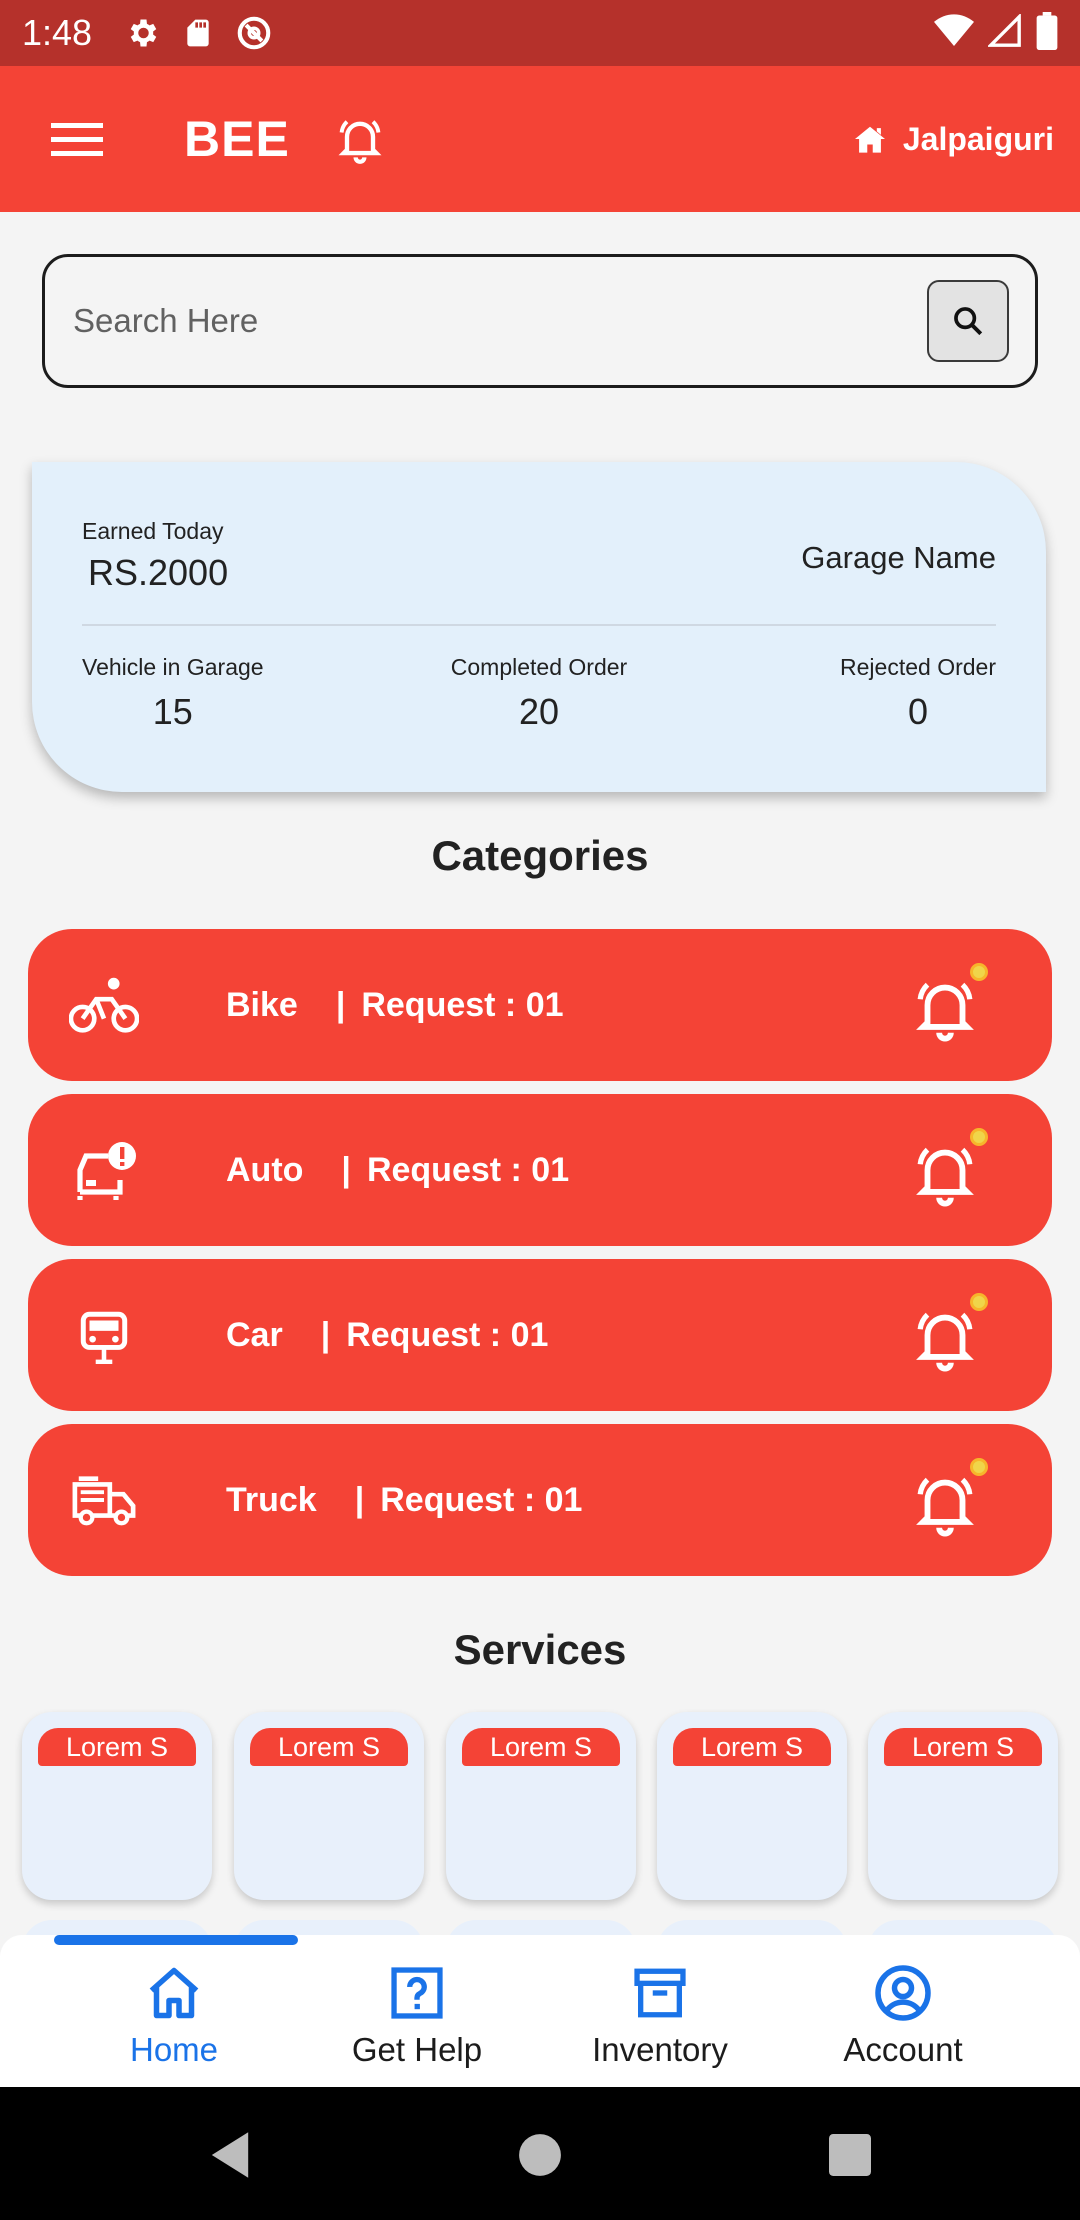 The width and height of the screenshot is (1080, 2220). What do you see at coordinates (1047, 33) in the screenshot?
I see `battery-icon` at bounding box center [1047, 33].